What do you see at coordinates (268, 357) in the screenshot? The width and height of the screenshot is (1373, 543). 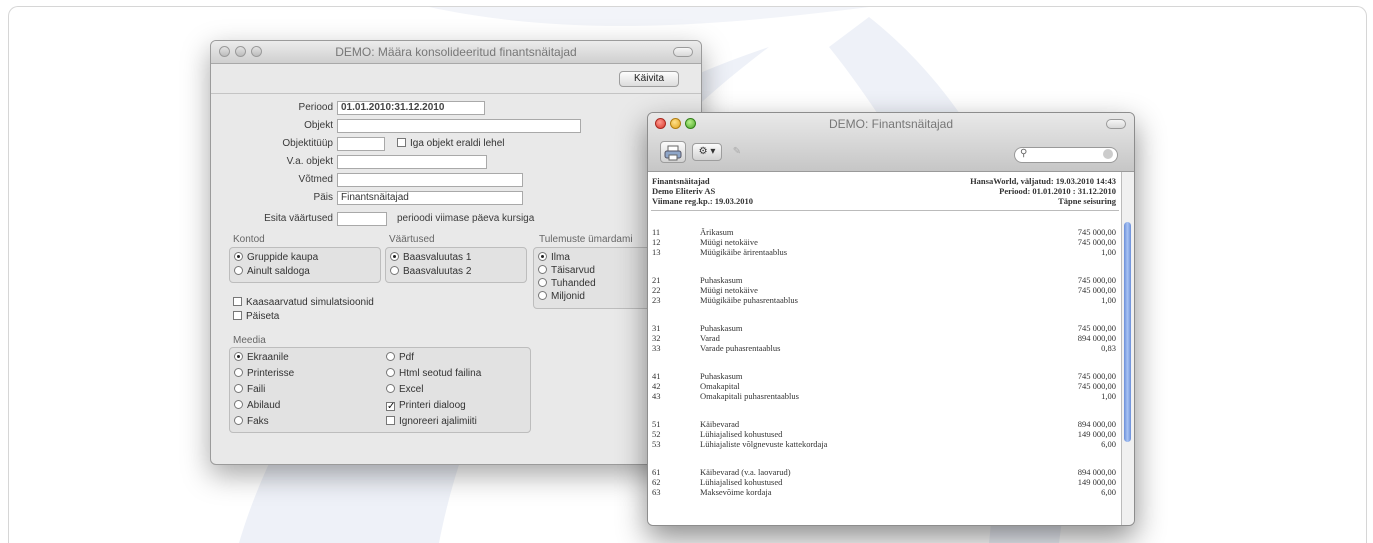 I see `radio-label: Ekraanile` at bounding box center [268, 357].